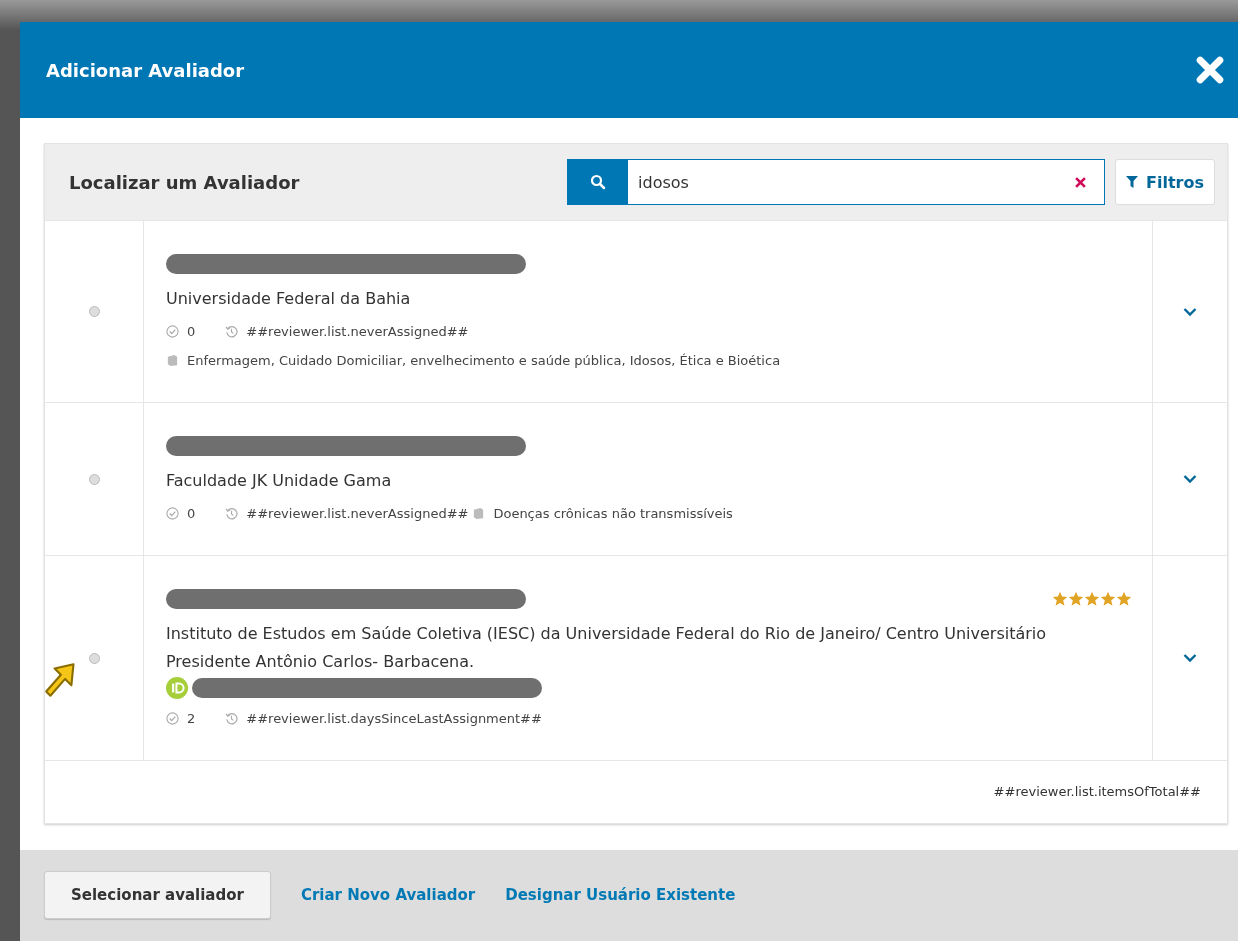 The width and height of the screenshot is (1238, 941). Describe the element at coordinates (1097, 792) in the screenshot. I see `items-count-text: ##reviewer.list.itemsOfTotal##` at that location.